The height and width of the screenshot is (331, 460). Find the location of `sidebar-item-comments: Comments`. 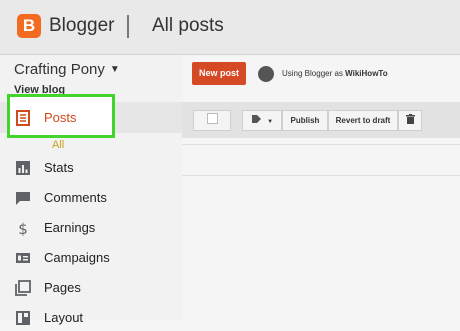

sidebar-item-comments: Comments is located at coordinates (91, 198).